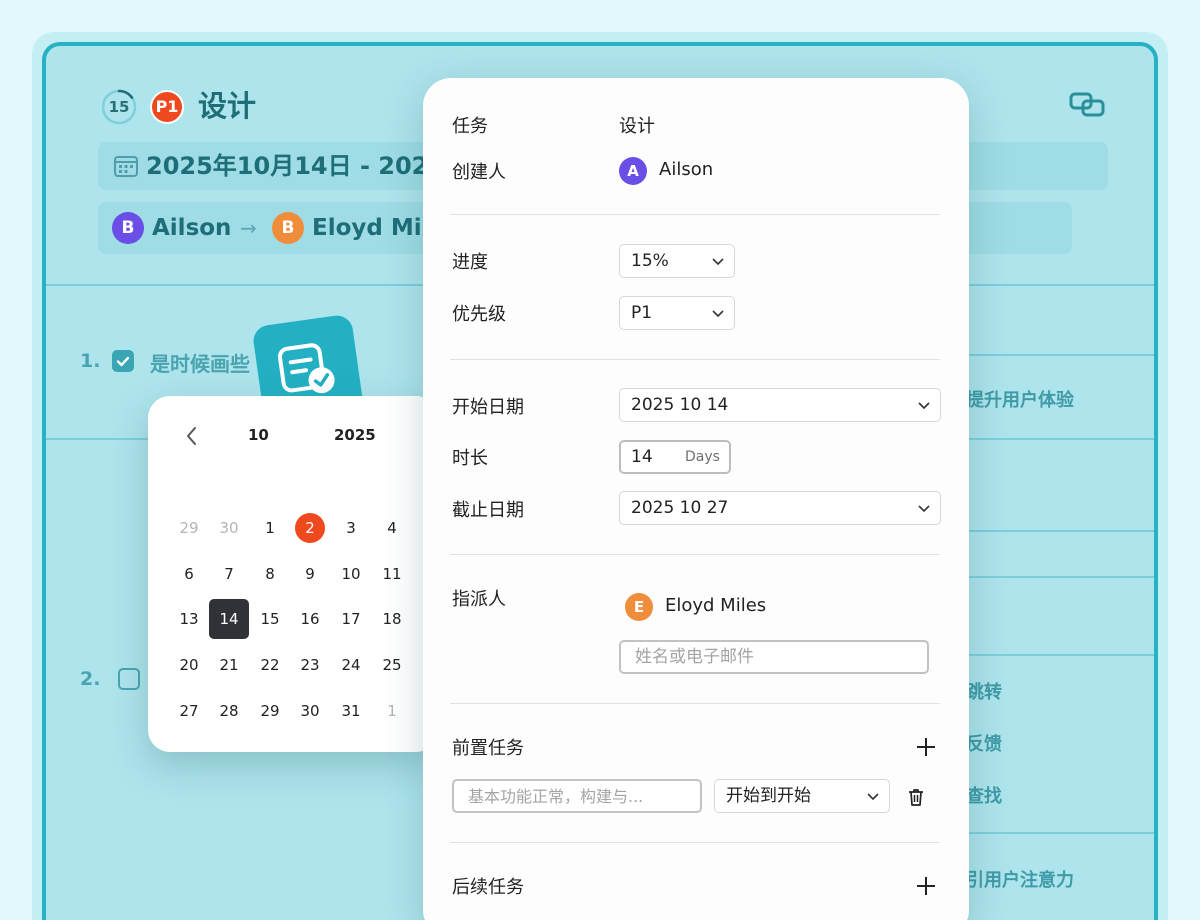 This screenshot has height=920, width=1200. I want to click on calendar-day: 21, so click(229, 665).